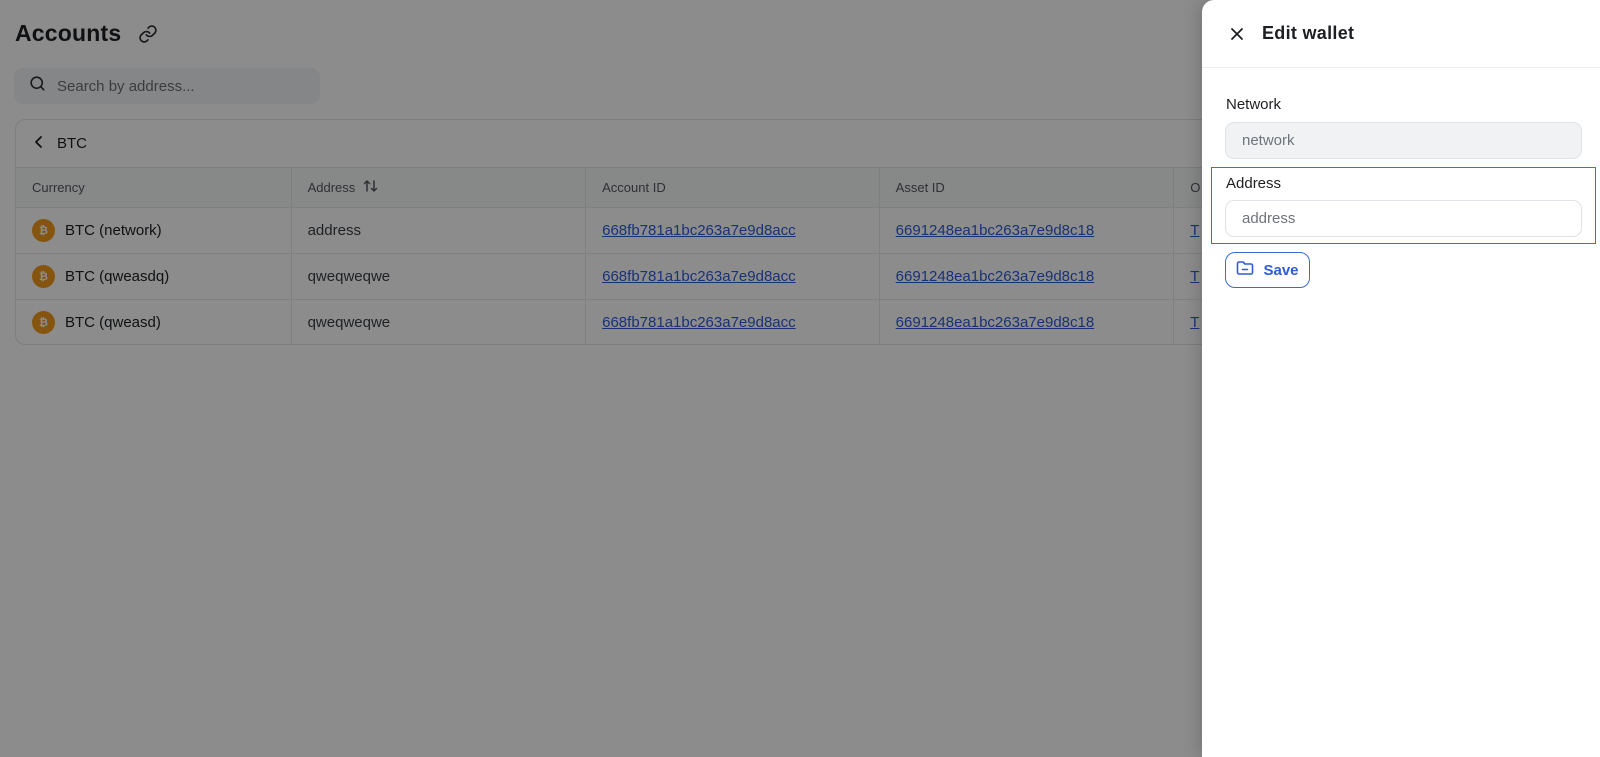 The width and height of the screenshot is (1600, 757). Describe the element at coordinates (1401, 34) in the screenshot. I see `drawer-header: Edit wallet` at that location.